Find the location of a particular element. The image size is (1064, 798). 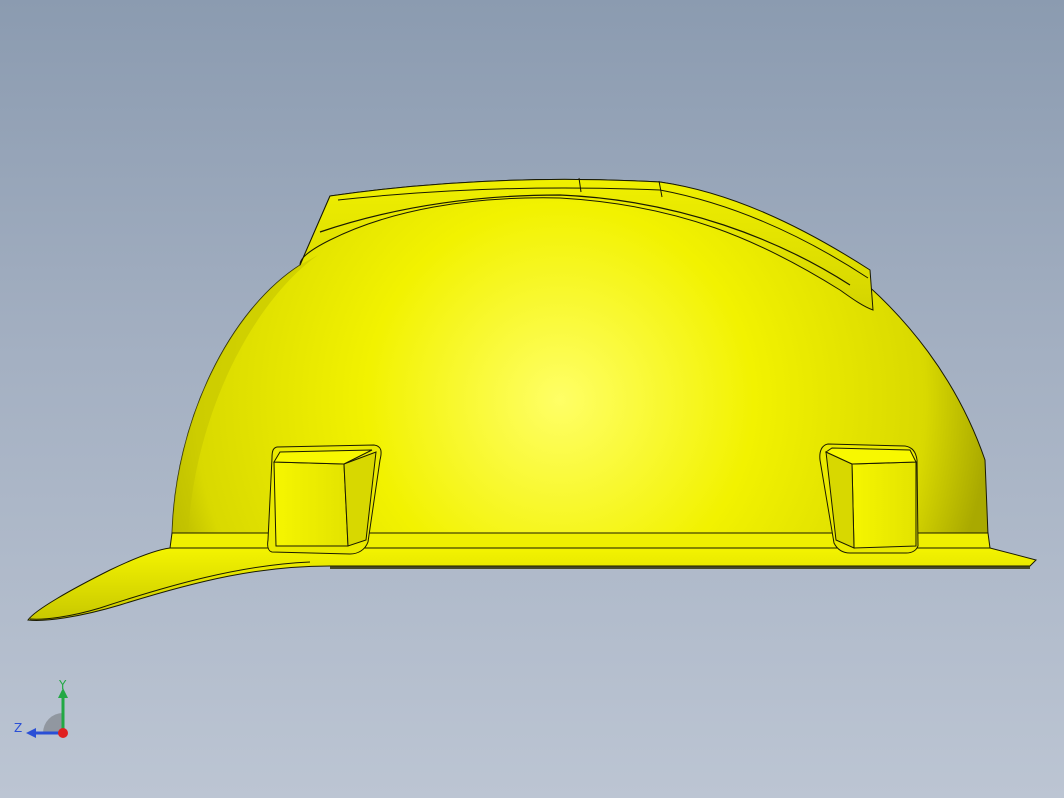

x-axis-origin is located at coordinates (63, 733).